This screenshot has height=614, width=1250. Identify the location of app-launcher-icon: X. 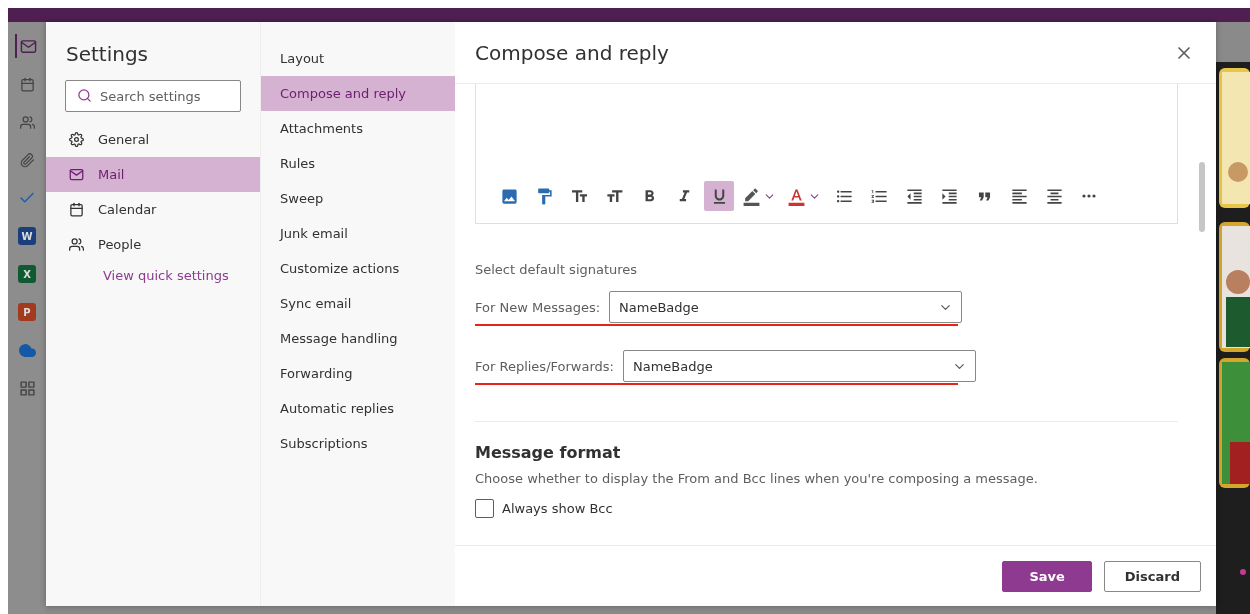
(27, 274).